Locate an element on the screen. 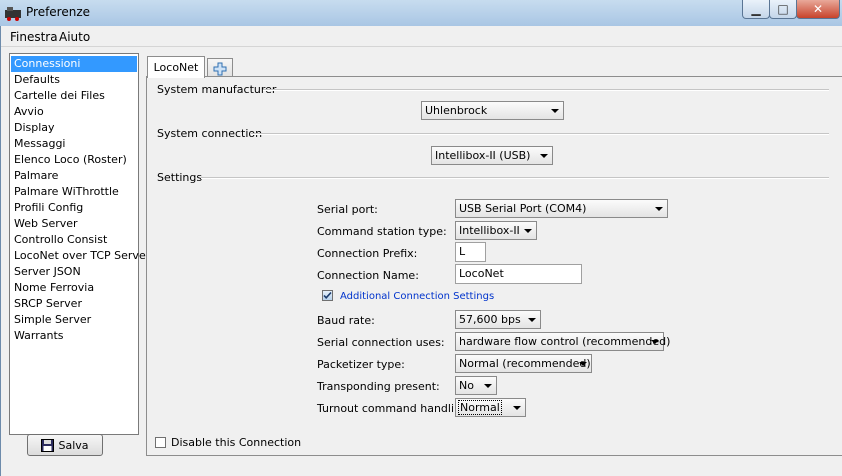  baud-rate-select: 57,600 bps is located at coordinates (498, 319).